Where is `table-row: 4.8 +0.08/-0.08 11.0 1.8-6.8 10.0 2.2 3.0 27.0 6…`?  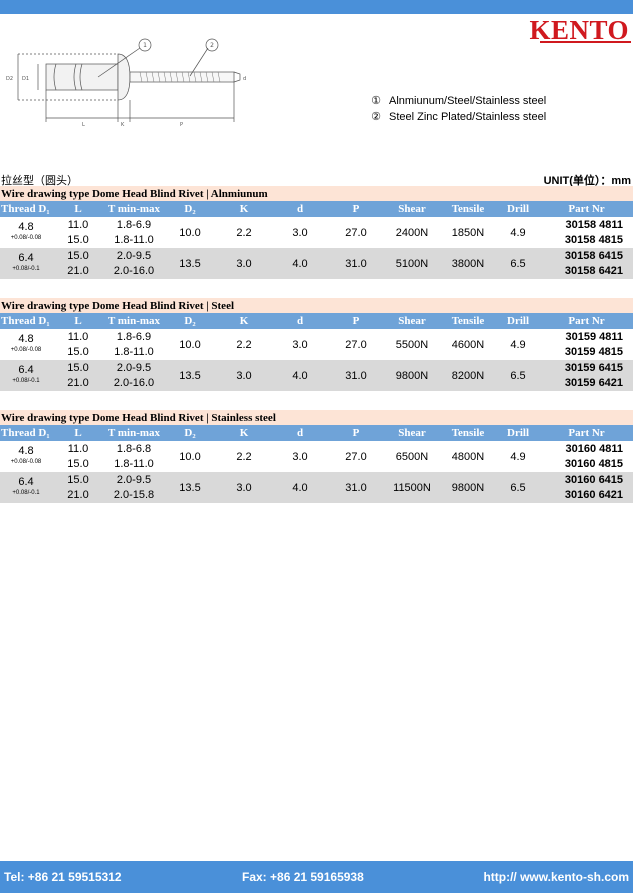
table-row: 4.8 +0.08/-0.08 11.0 1.8-6.8 10.0 2.2 3.0 27.0 6… is located at coordinates (316, 456).